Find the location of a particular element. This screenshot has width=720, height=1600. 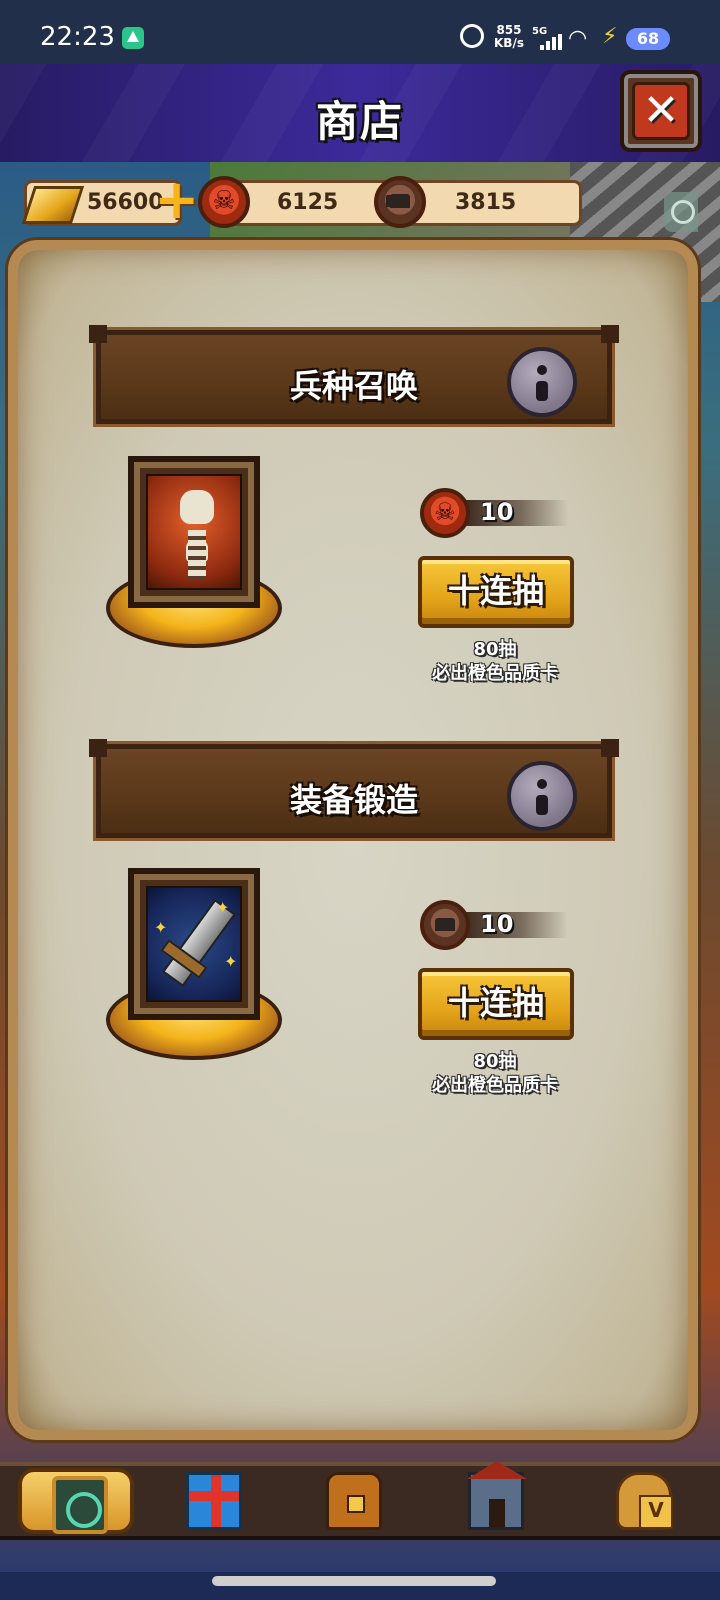

nav-card-shop is located at coordinates (76, 1501).